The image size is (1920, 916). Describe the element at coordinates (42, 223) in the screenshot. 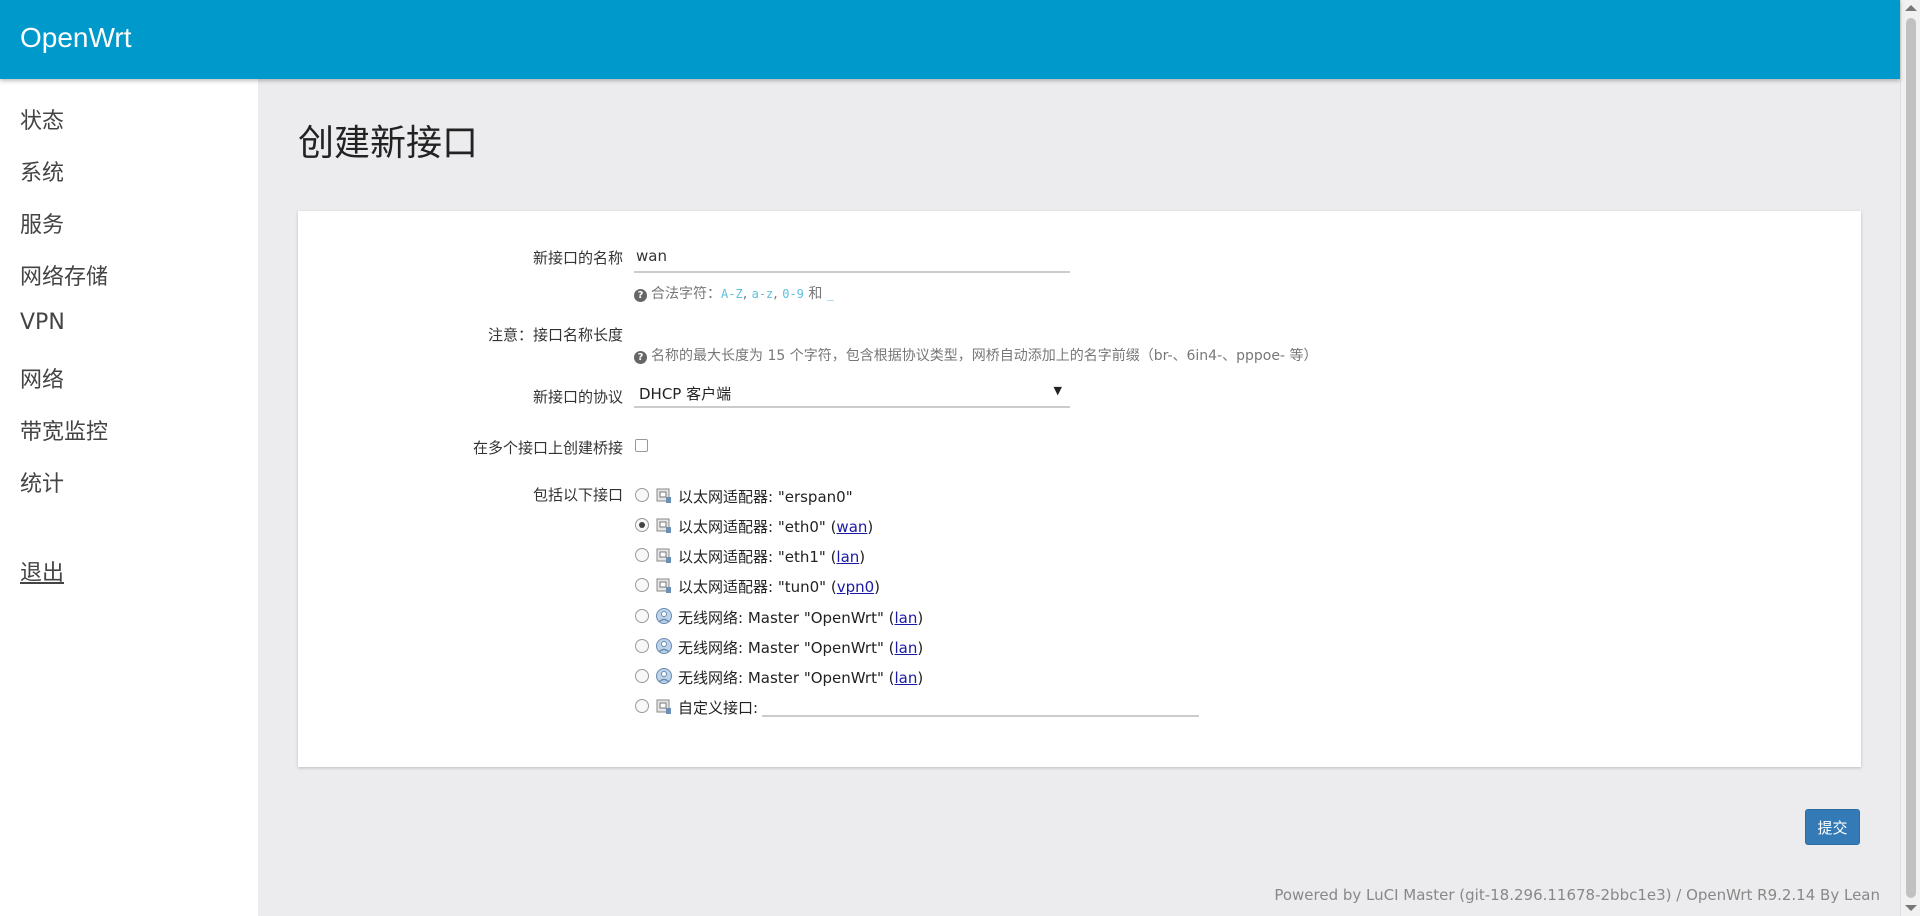

I see `sidebar-item-services: 服务` at that location.